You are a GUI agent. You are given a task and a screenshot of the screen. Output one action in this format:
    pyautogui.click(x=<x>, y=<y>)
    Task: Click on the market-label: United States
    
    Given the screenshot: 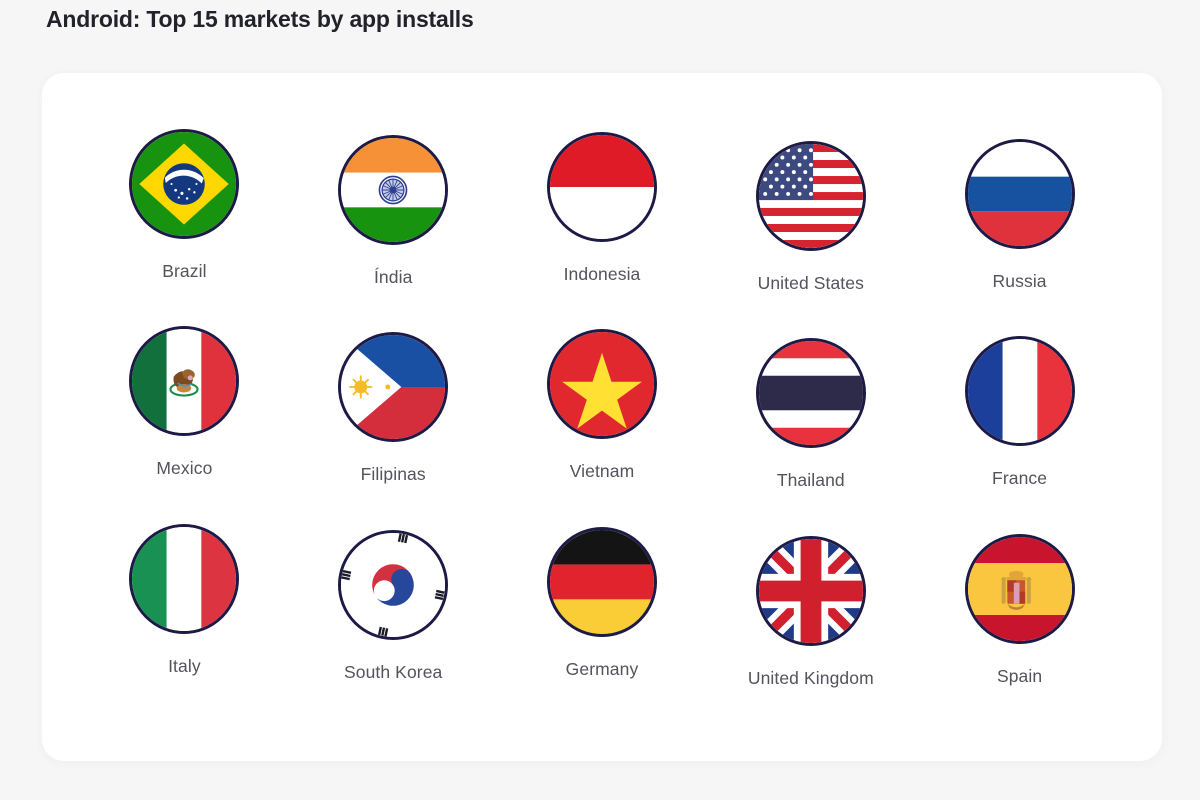 What is the action you would take?
    pyautogui.click(x=810, y=283)
    